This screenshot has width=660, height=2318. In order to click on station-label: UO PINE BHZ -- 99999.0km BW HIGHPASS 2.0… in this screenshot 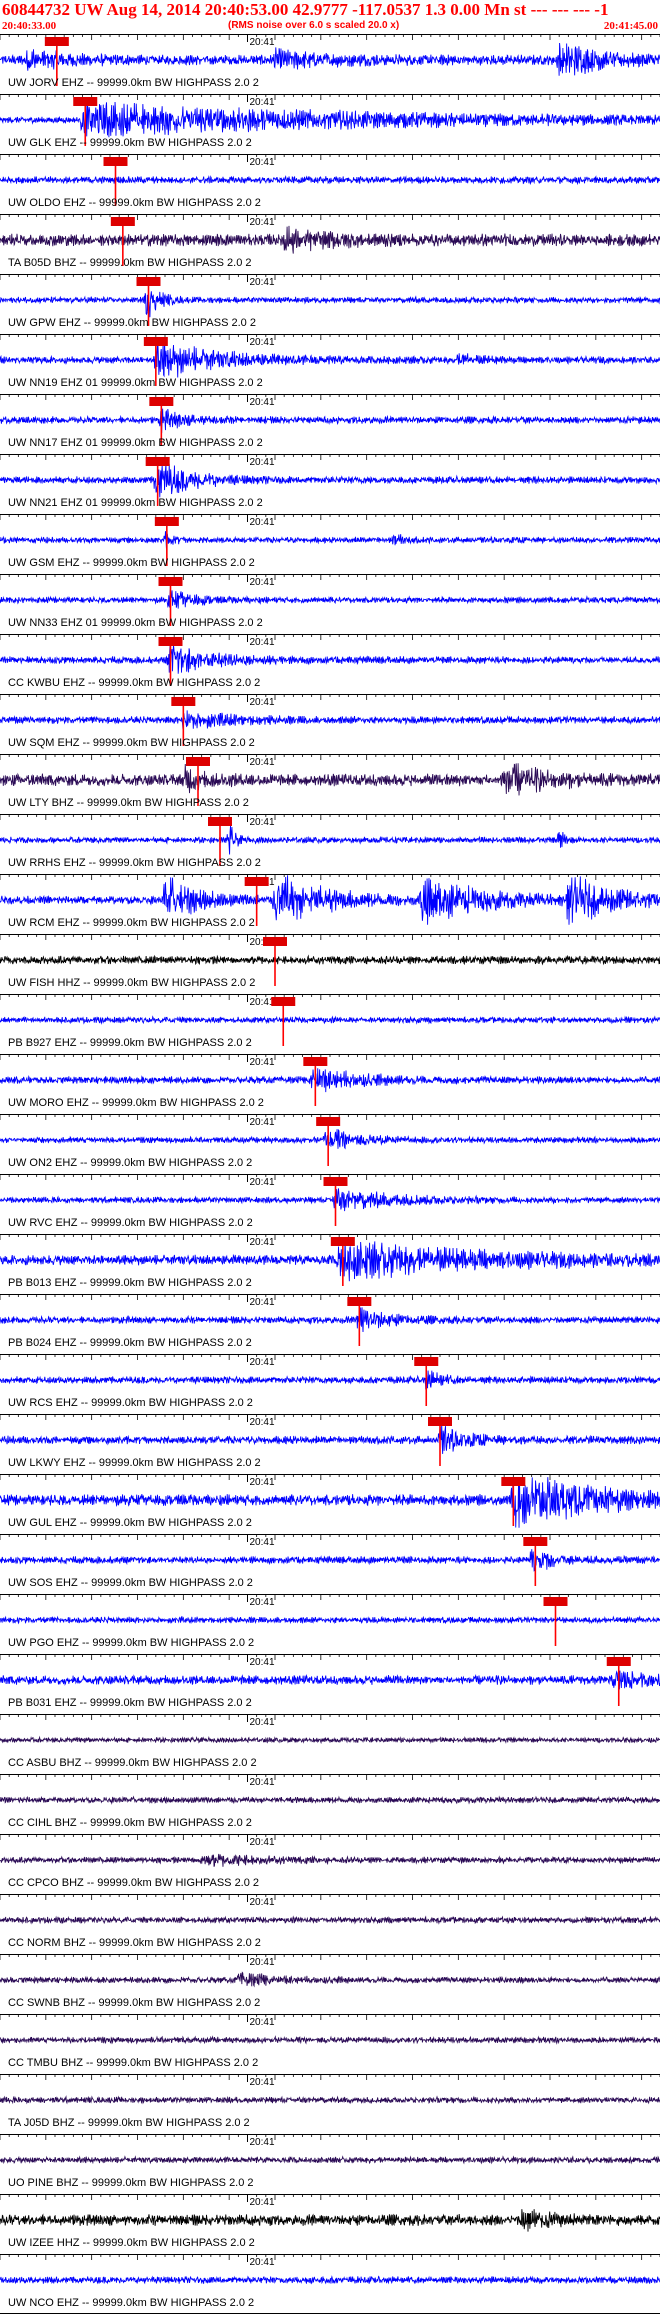, I will do `click(131, 2183)`.